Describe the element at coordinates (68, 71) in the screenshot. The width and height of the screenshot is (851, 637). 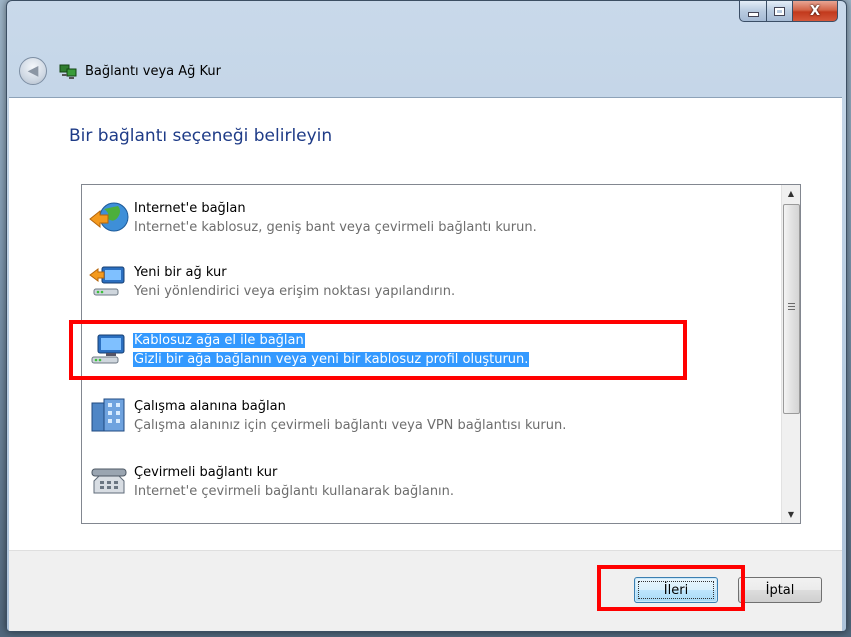
I see `network-setup-icon` at that location.